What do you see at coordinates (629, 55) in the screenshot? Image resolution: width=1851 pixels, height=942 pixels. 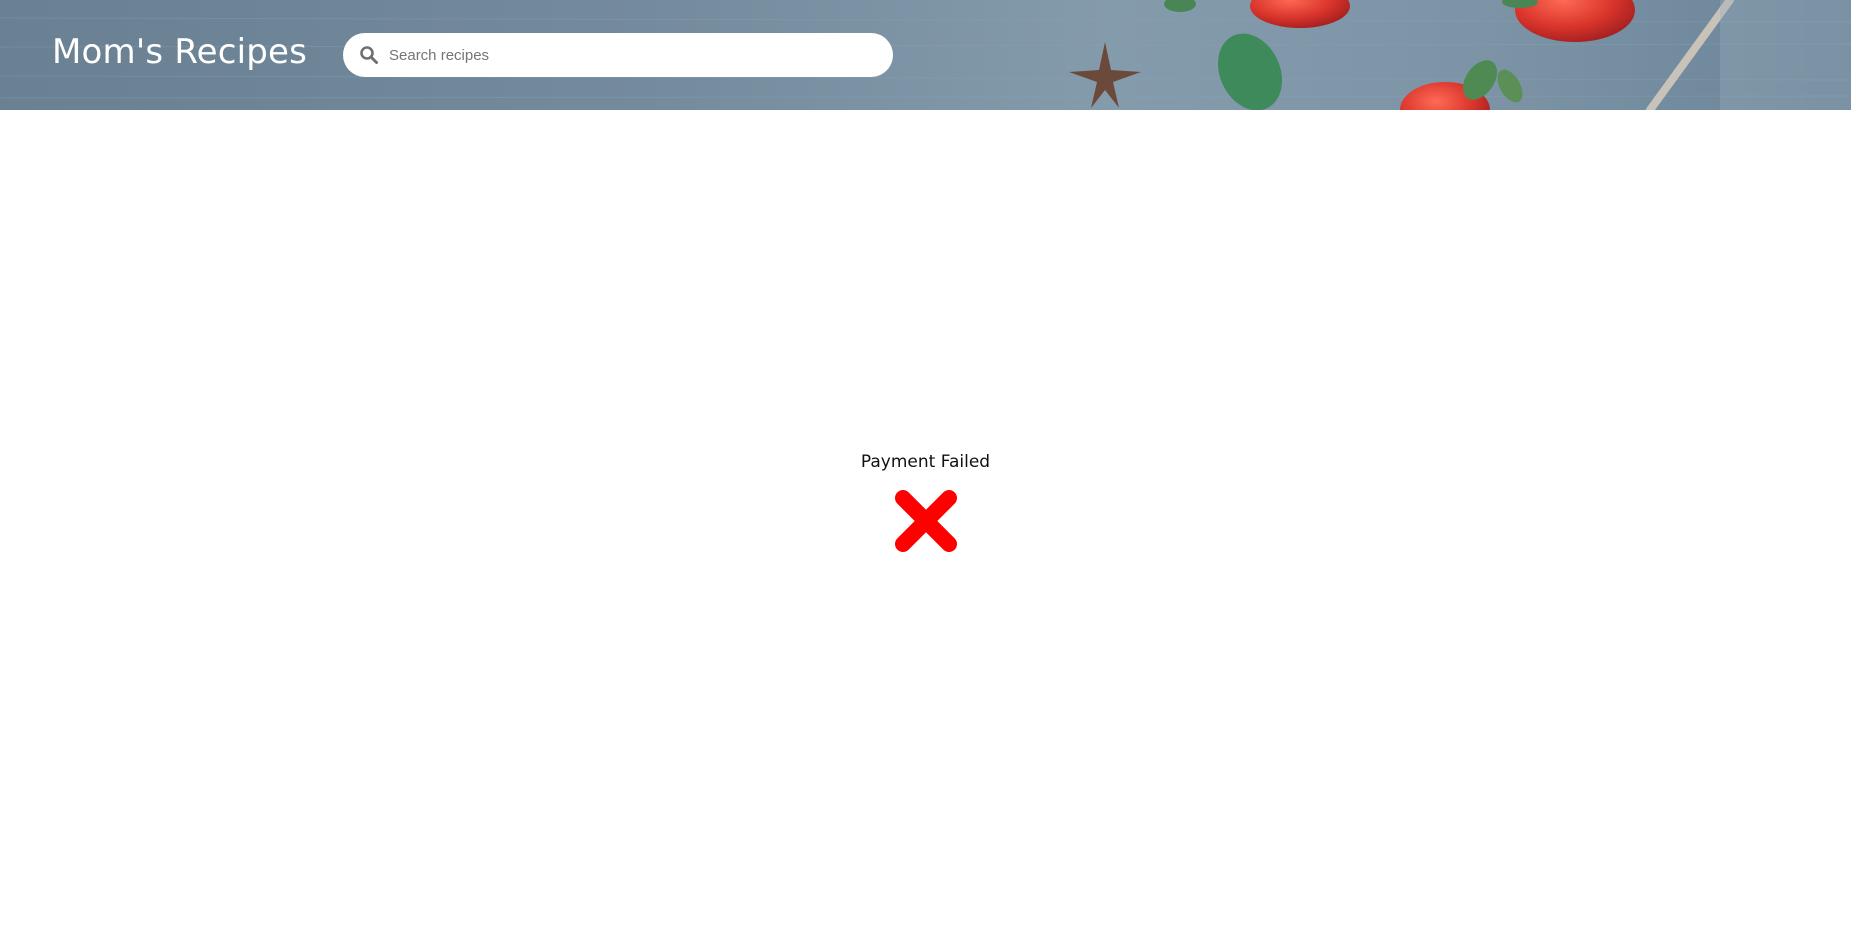 I see `search-input` at bounding box center [629, 55].